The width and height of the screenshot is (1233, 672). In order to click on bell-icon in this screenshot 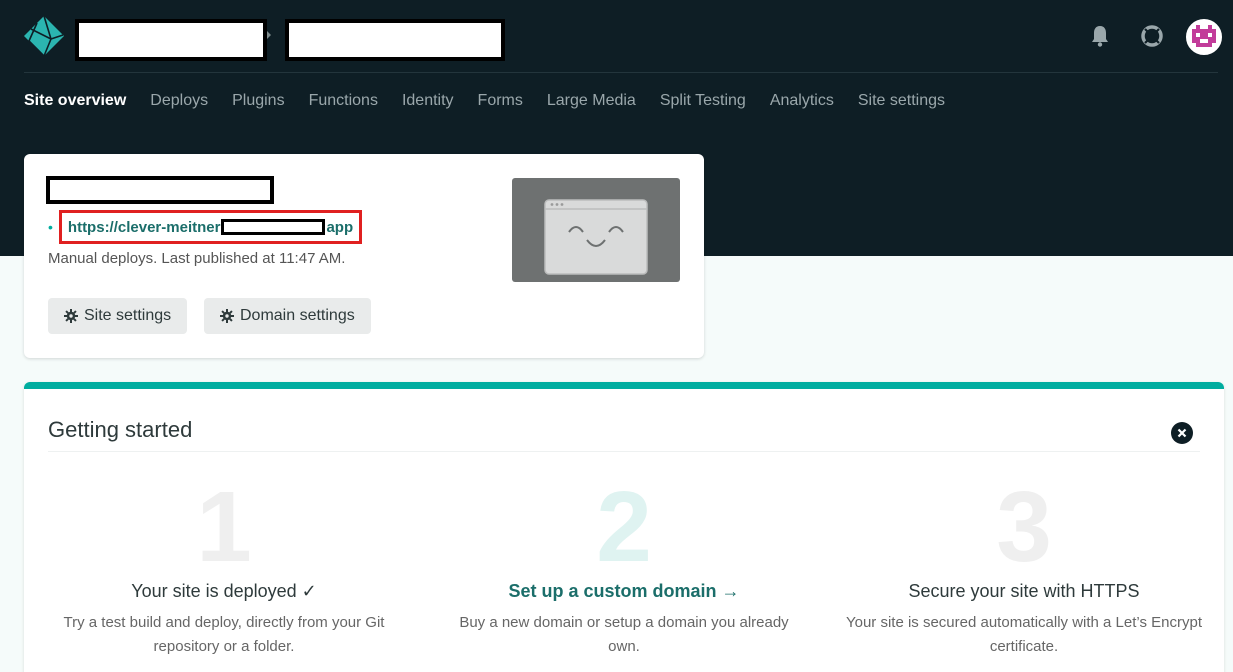, I will do `click(1100, 36)`.